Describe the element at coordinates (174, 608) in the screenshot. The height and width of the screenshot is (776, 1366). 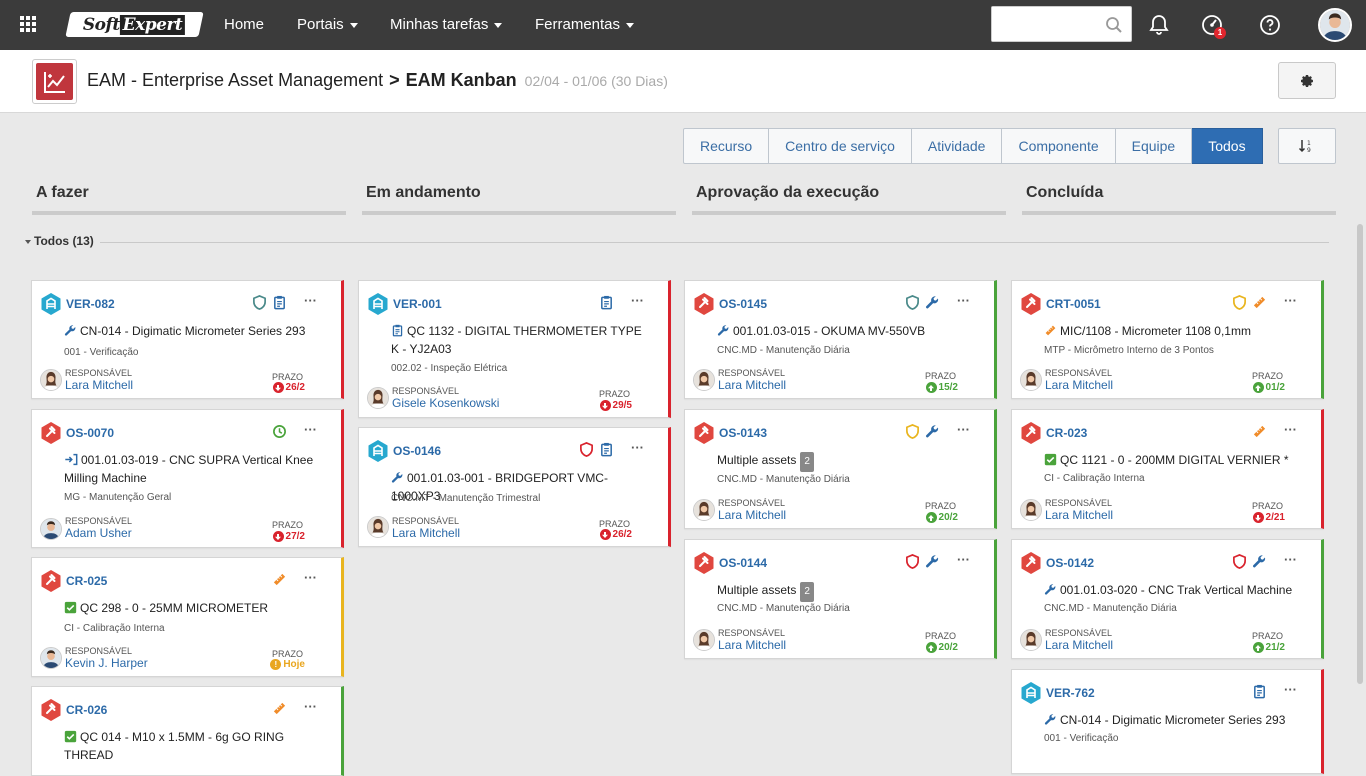
I see `card-title-text: QC 298 - 0 - 25MM MICROMETER` at that location.